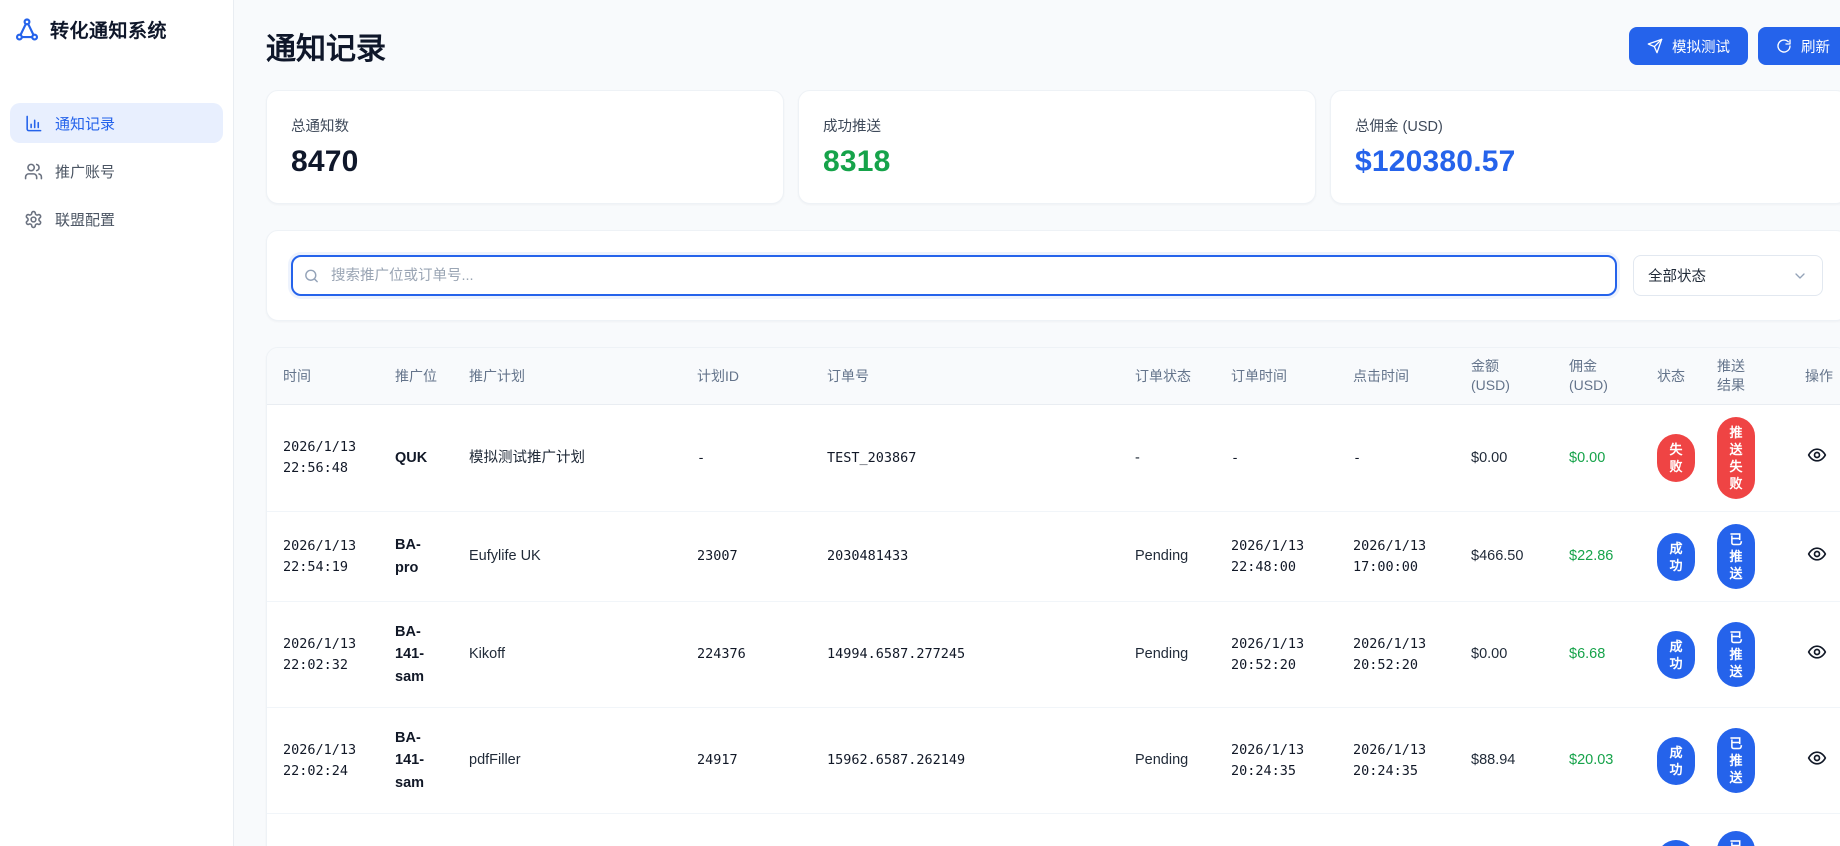 The height and width of the screenshot is (846, 1840). Describe the element at coordinates (852, 127) in the screenshot. I see `stat-label: 成功推送` at that location.